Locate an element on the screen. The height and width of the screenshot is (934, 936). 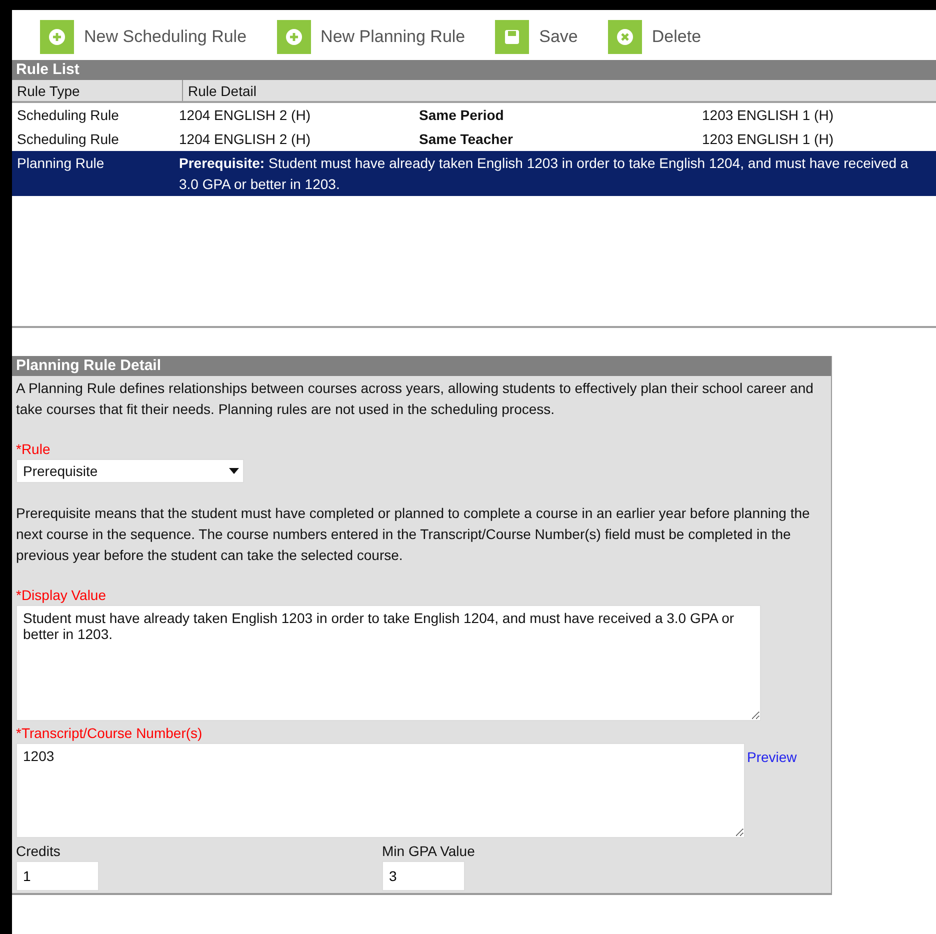
course-numbers-field: 1203 is located at coordinates (380, 790).